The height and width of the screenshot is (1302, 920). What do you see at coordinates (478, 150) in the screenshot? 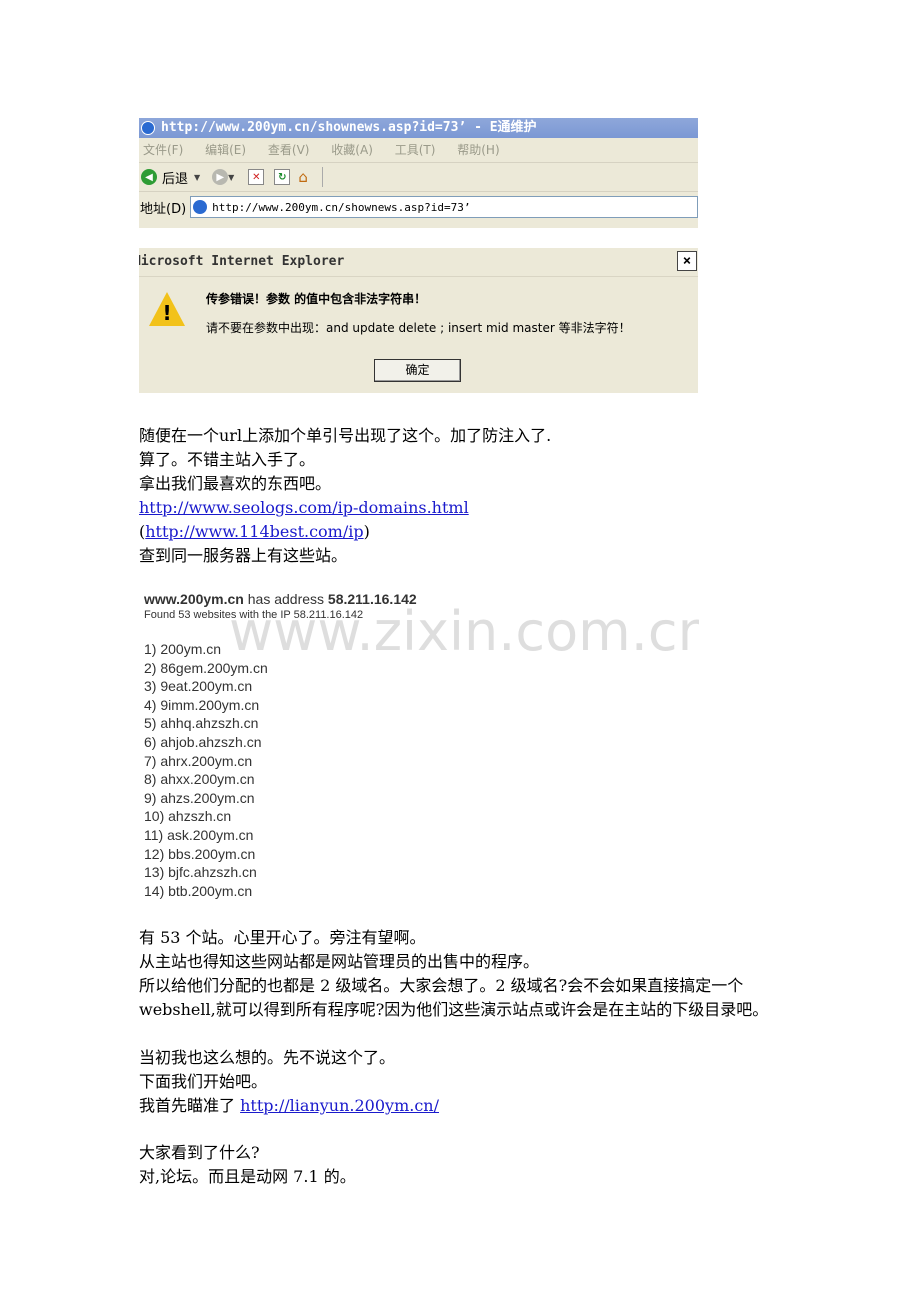
I see `menu-help: 帮助(H)` at bounding box center [478, 150].